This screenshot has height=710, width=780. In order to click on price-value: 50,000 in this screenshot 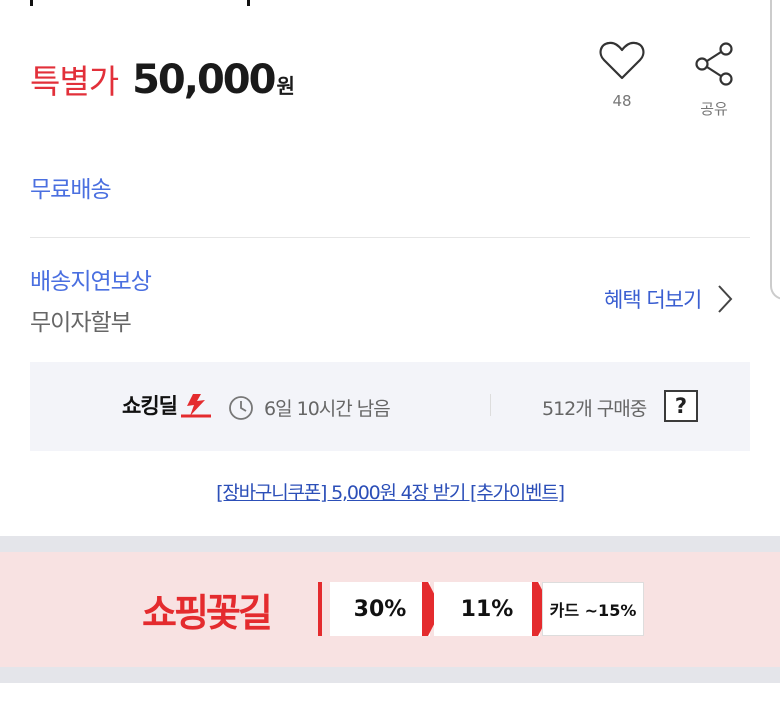, I will do `click(204, 80)`.